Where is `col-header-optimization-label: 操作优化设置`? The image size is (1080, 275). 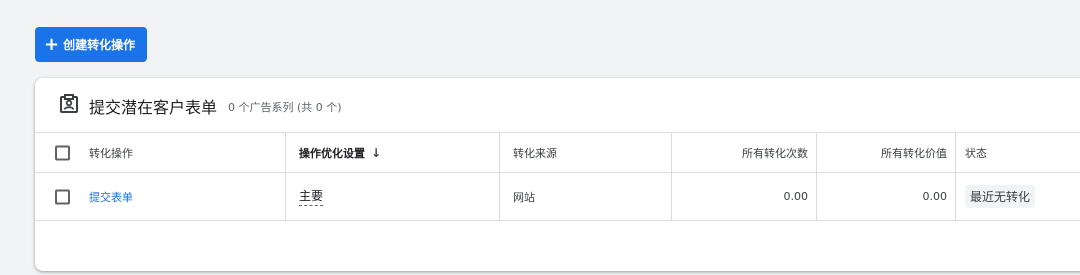 col-header-optimization-label: 操作优化设置 is located at coordinates (332, 153).